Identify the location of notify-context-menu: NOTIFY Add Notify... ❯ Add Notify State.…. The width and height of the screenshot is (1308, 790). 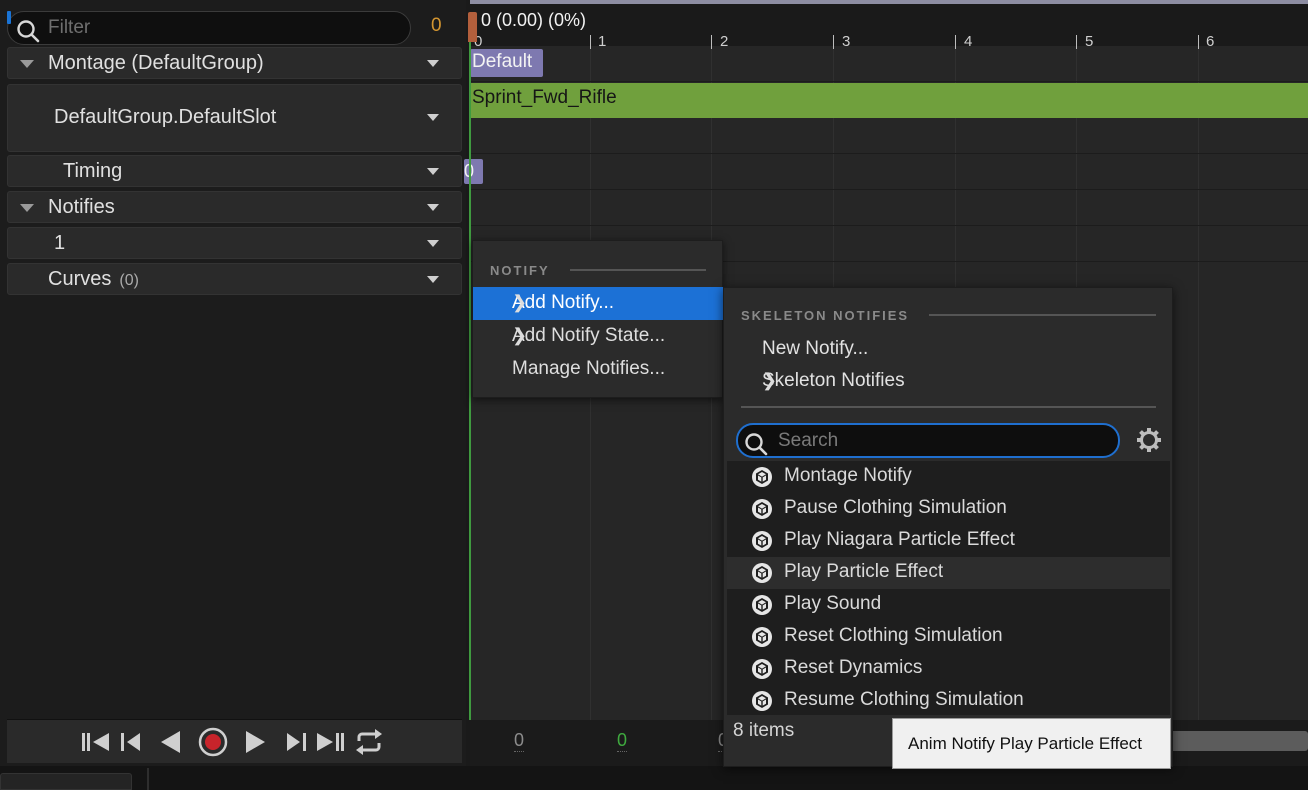
(597, 319).